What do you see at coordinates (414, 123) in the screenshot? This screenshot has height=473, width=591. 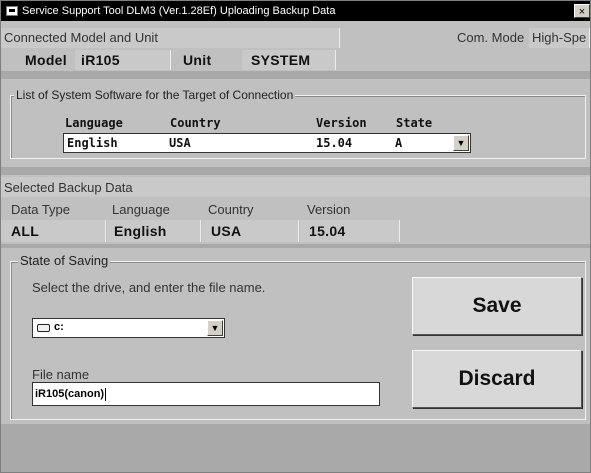 I see `col-header-state: State` at bounding box center [414, 123].